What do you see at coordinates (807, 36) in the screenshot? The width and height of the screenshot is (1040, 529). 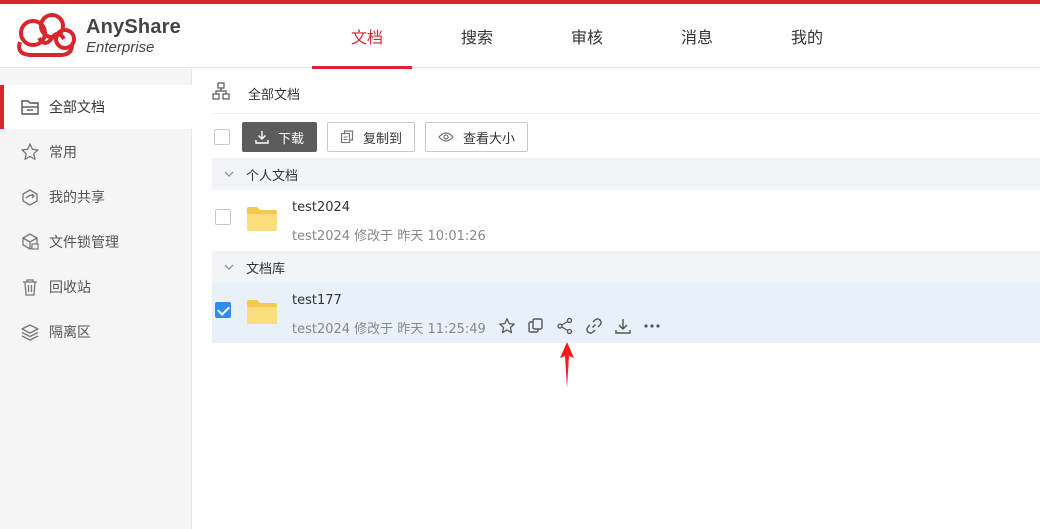 I see `tab-mine: 我的` at bounding box center [807, 36].